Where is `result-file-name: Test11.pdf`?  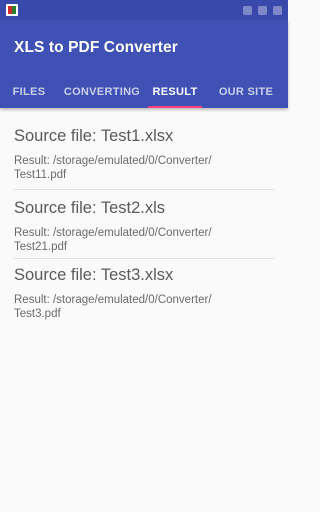
result-file-name: Test11.pdf is located at coordinates (40, 175).